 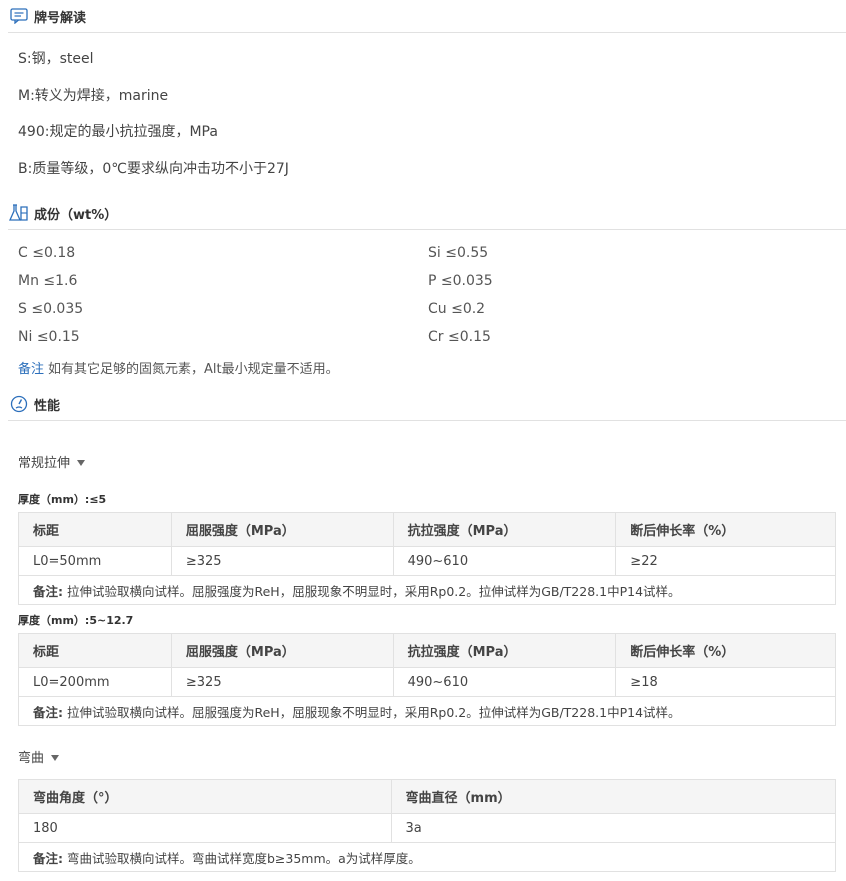 What do you see at coordinates (93, 96) in the screenshot?
I see `designation-line: M:转义为焊接，marine` at bounding box center [93, 96].